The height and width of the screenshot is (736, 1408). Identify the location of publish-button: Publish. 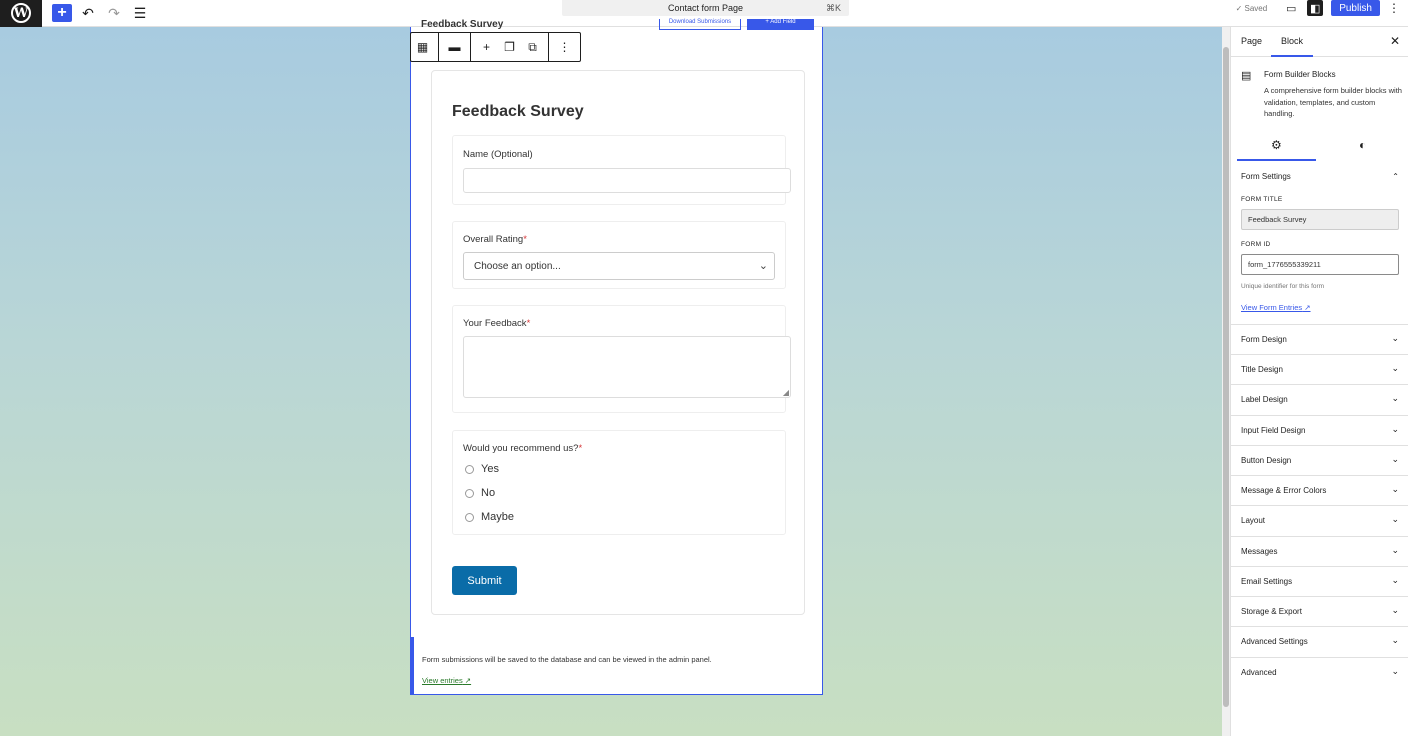
(1355, 8).